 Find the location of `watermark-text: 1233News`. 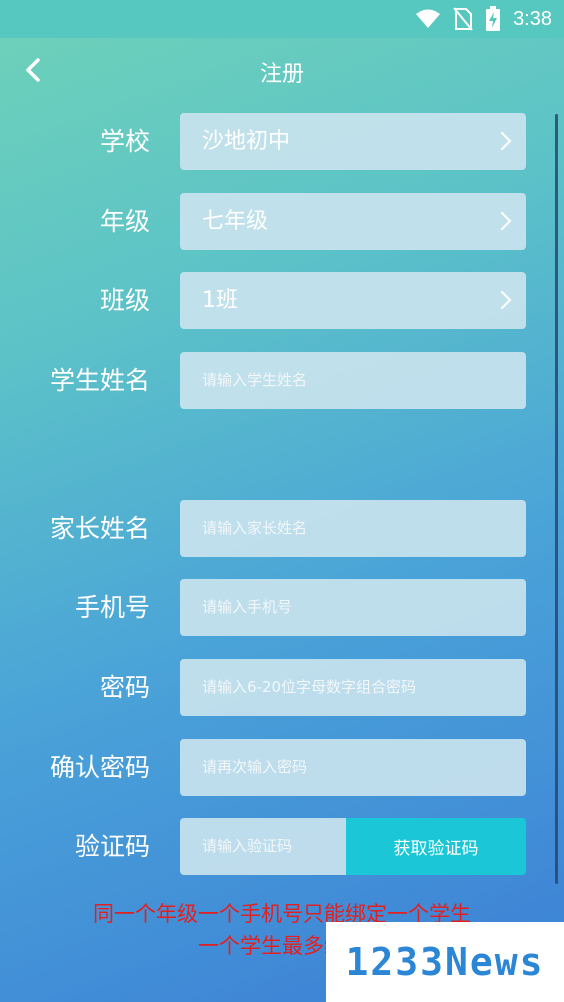

watermark-text: 1233News is located at coordinates (445, 962).